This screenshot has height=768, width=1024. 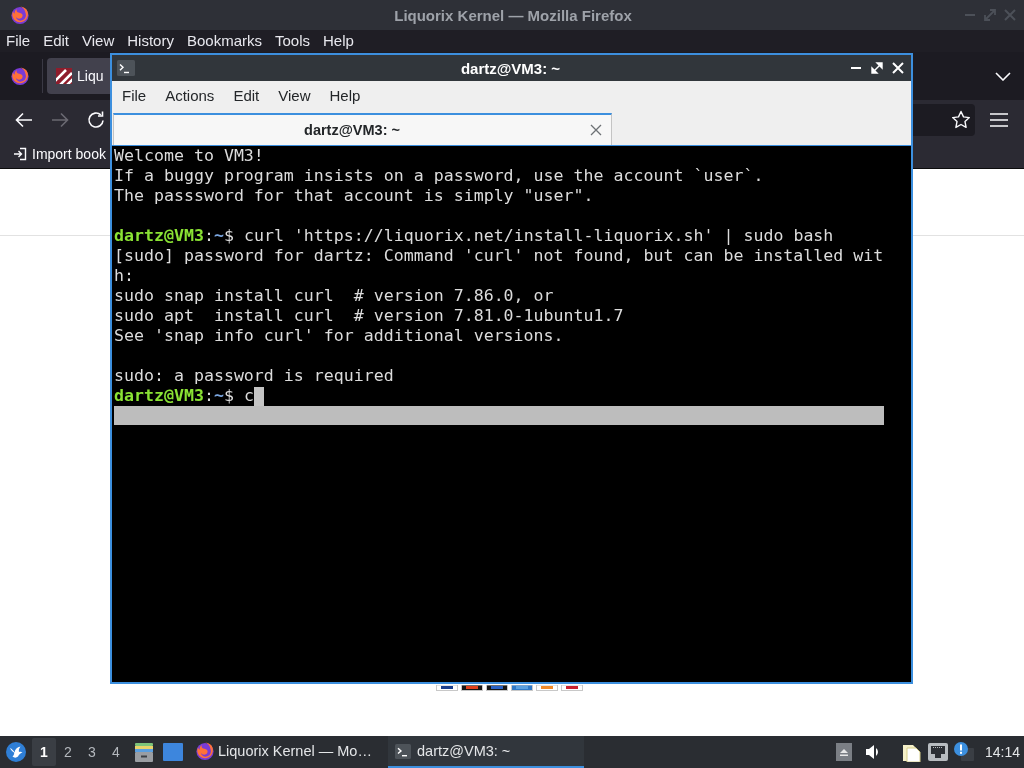 I want to click on terminal-output-line: The passsword for that account is simply "user"., so click(x=354, y=196).